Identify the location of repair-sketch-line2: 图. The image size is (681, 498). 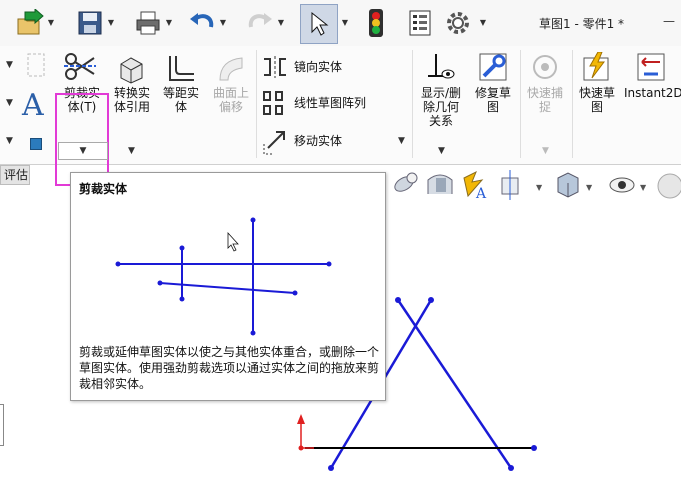
(492, 107).